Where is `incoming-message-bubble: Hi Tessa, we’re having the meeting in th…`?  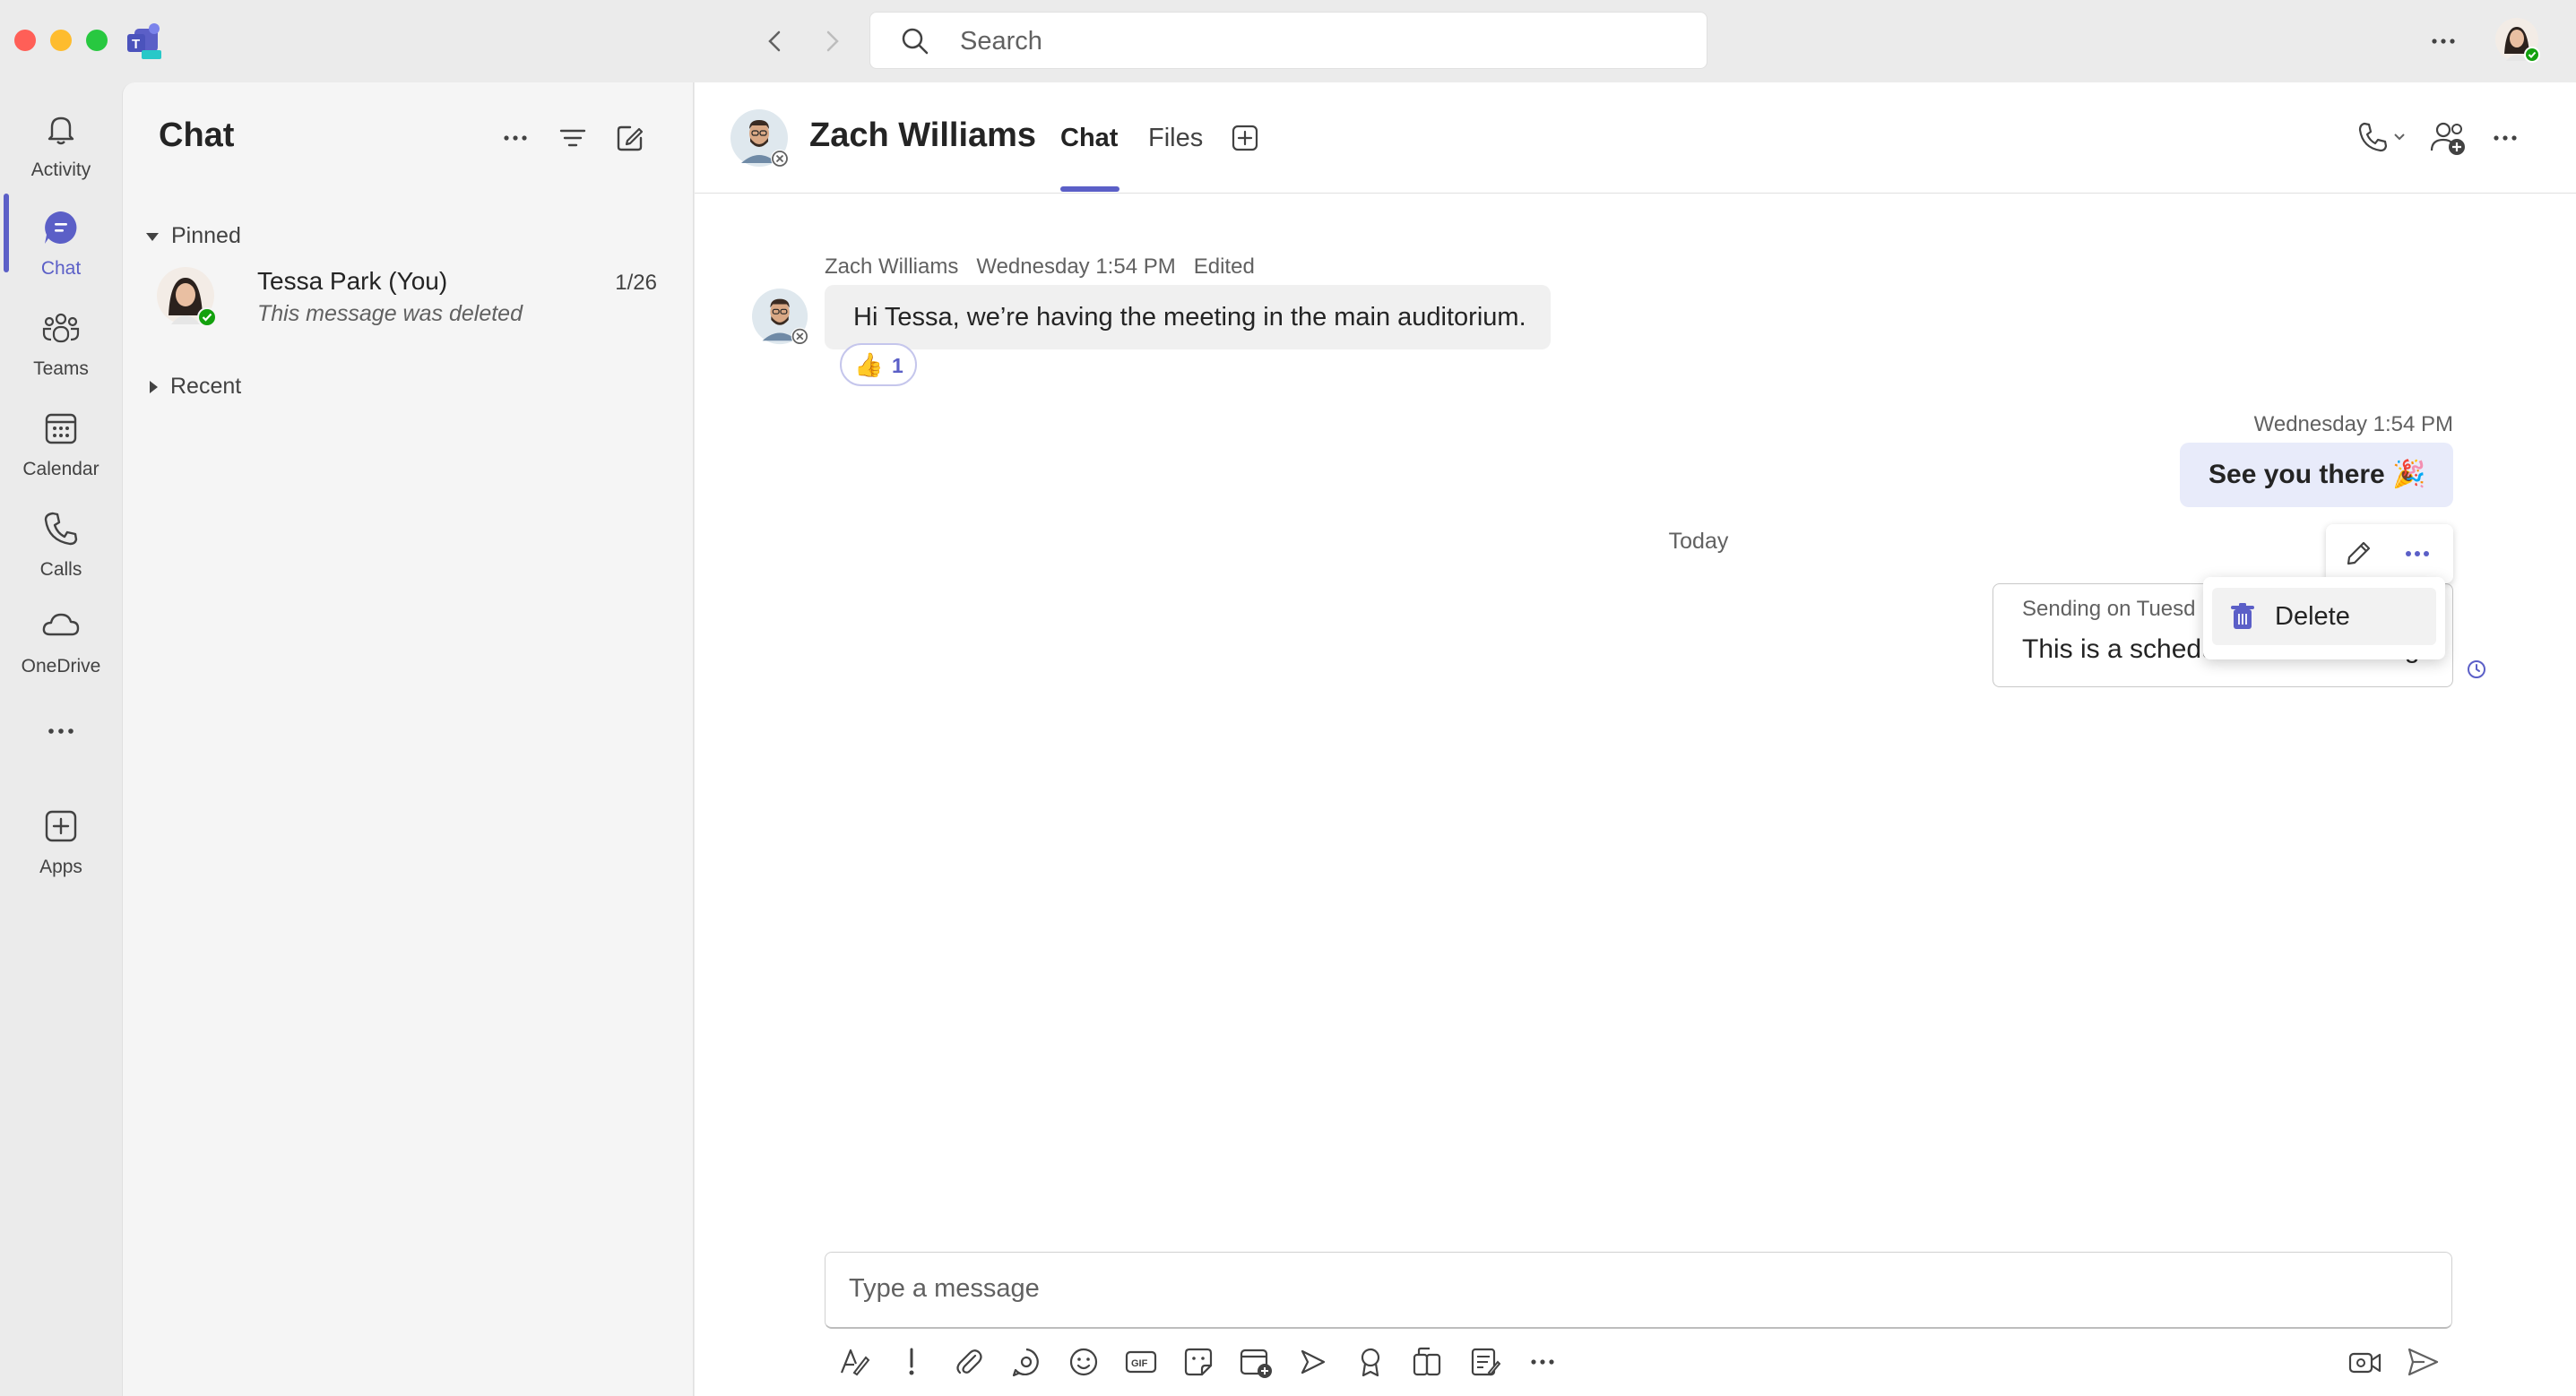
incoming-message-bubble: Hi Tessa, we’re having the meeting in th… is located at coordinates (1188, 317).